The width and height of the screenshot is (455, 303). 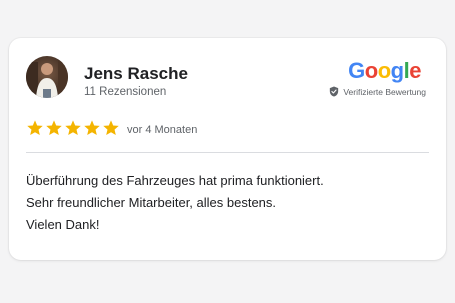 What do you see at coordinates (397, 70) in the screenshot?
I see `google-logo-letter: g` at bounding box center [397, 70].